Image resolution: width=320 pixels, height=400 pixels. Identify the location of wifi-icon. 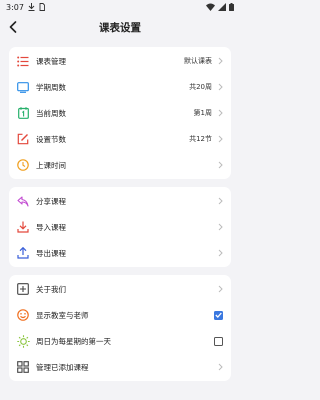
(210, 7).